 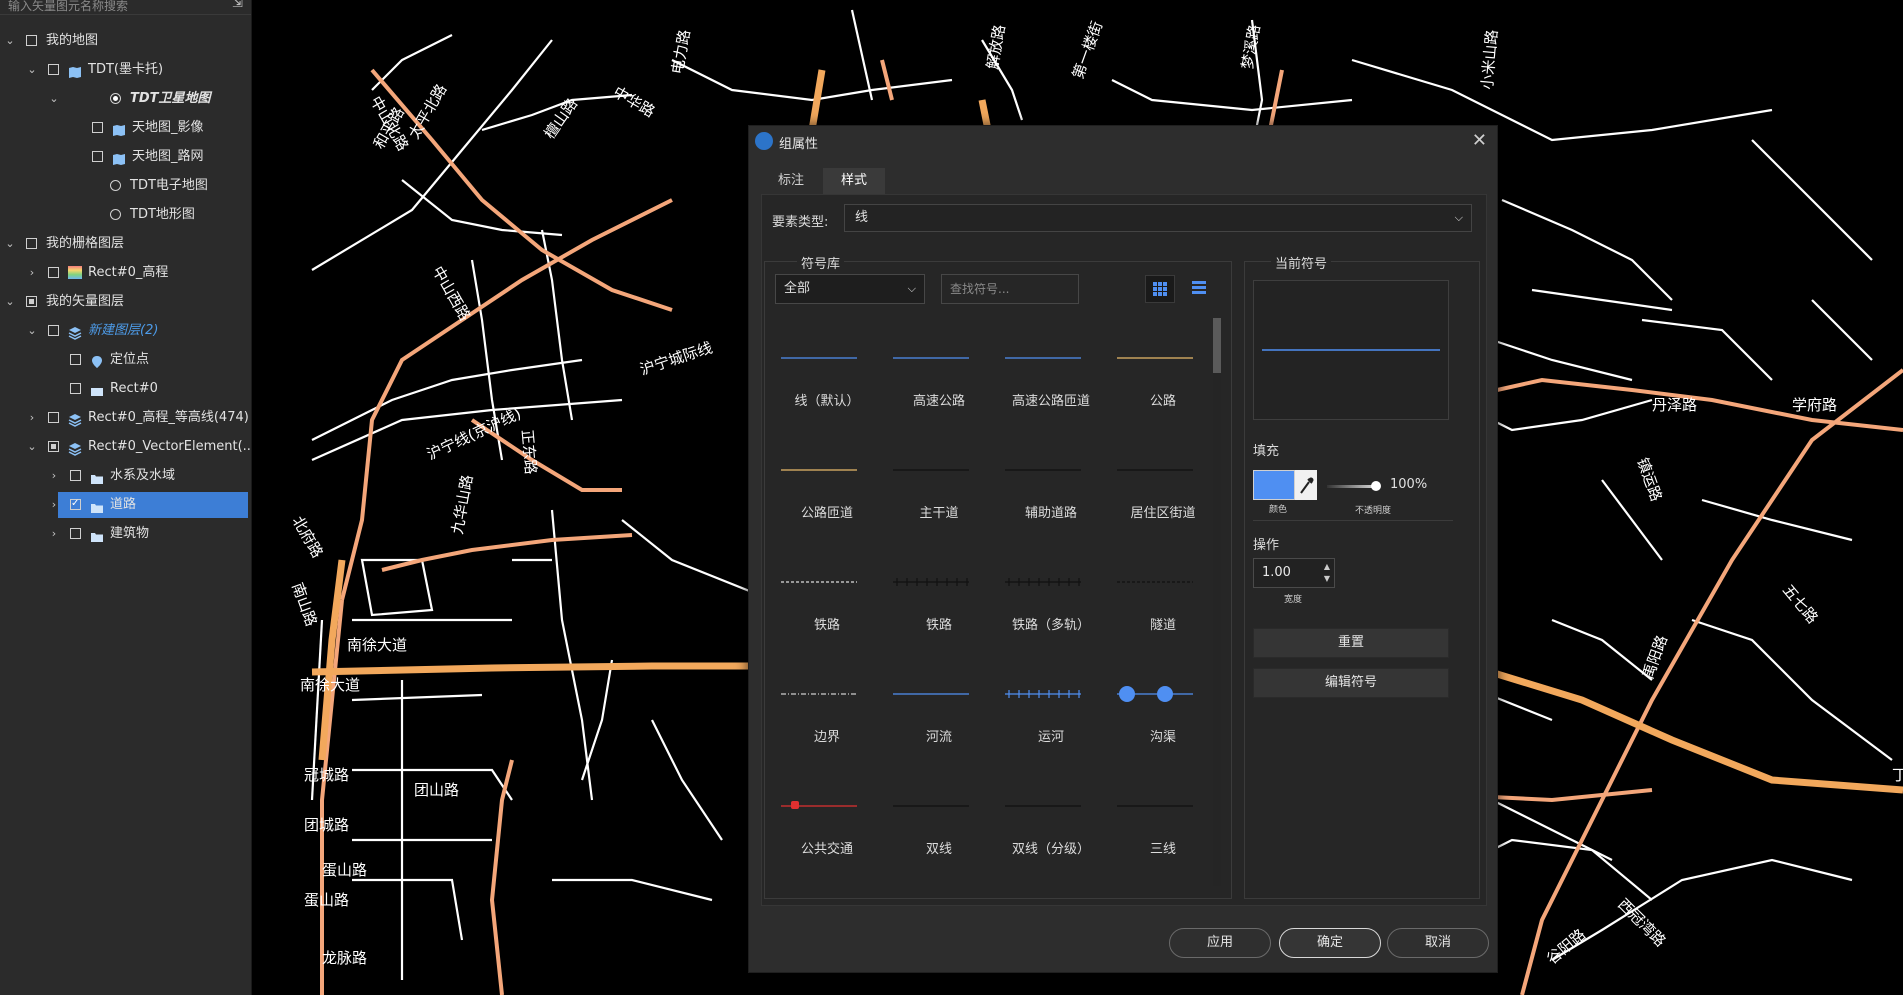 What do you see at coordinates (125, 476) in the screenshot?
I see `layer-tree-item: › 水系及水域` at bounding box center [125, 476].